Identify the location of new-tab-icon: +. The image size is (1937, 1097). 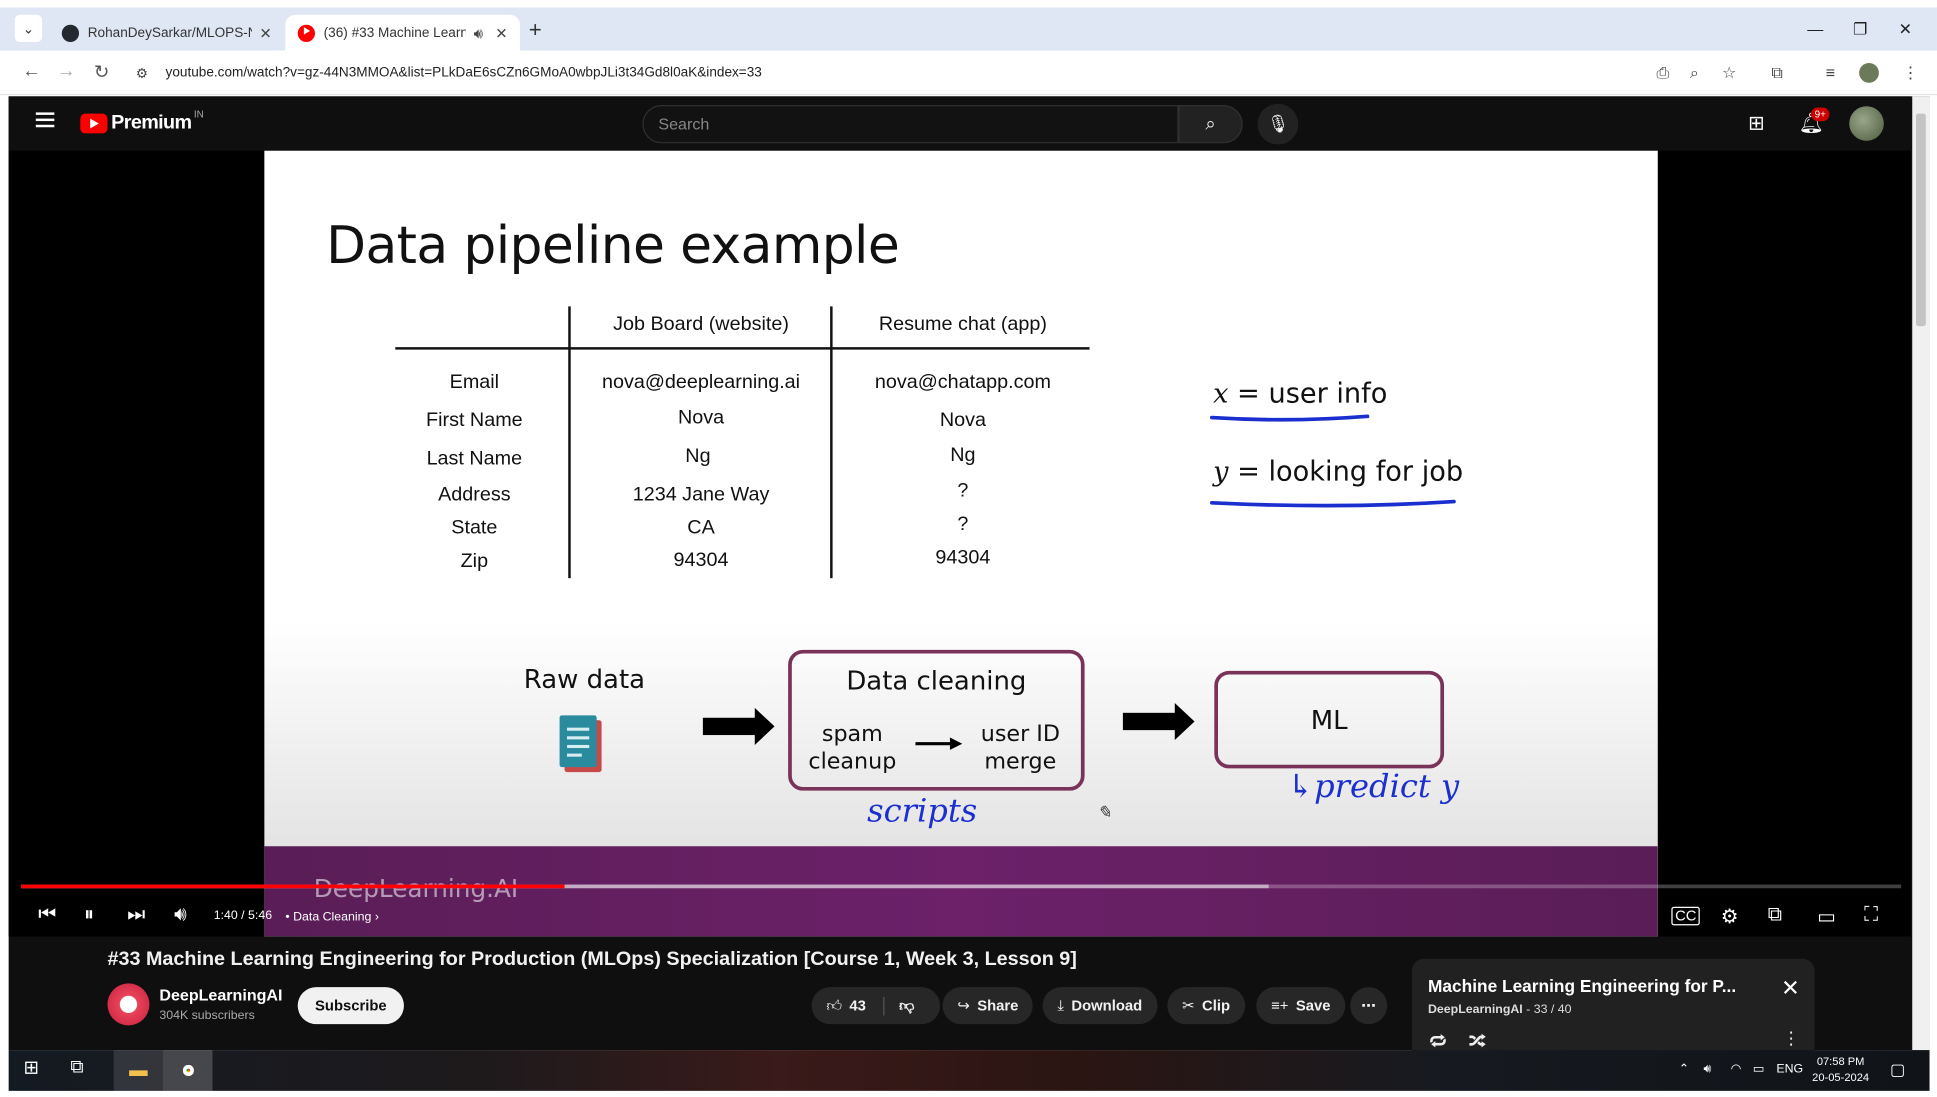
(535, 30).